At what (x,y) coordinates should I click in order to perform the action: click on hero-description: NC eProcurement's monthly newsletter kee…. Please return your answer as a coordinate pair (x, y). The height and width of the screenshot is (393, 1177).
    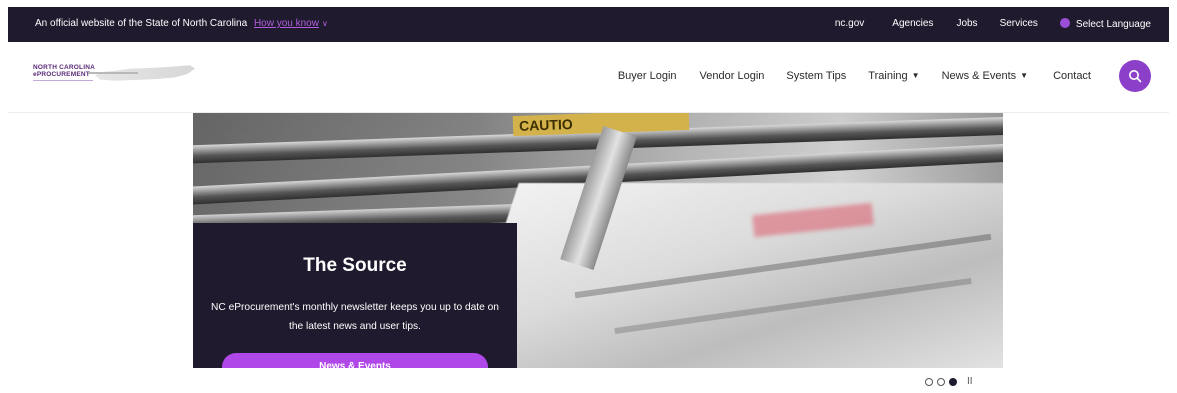
    Looking at the image, I should click on (355, 317).